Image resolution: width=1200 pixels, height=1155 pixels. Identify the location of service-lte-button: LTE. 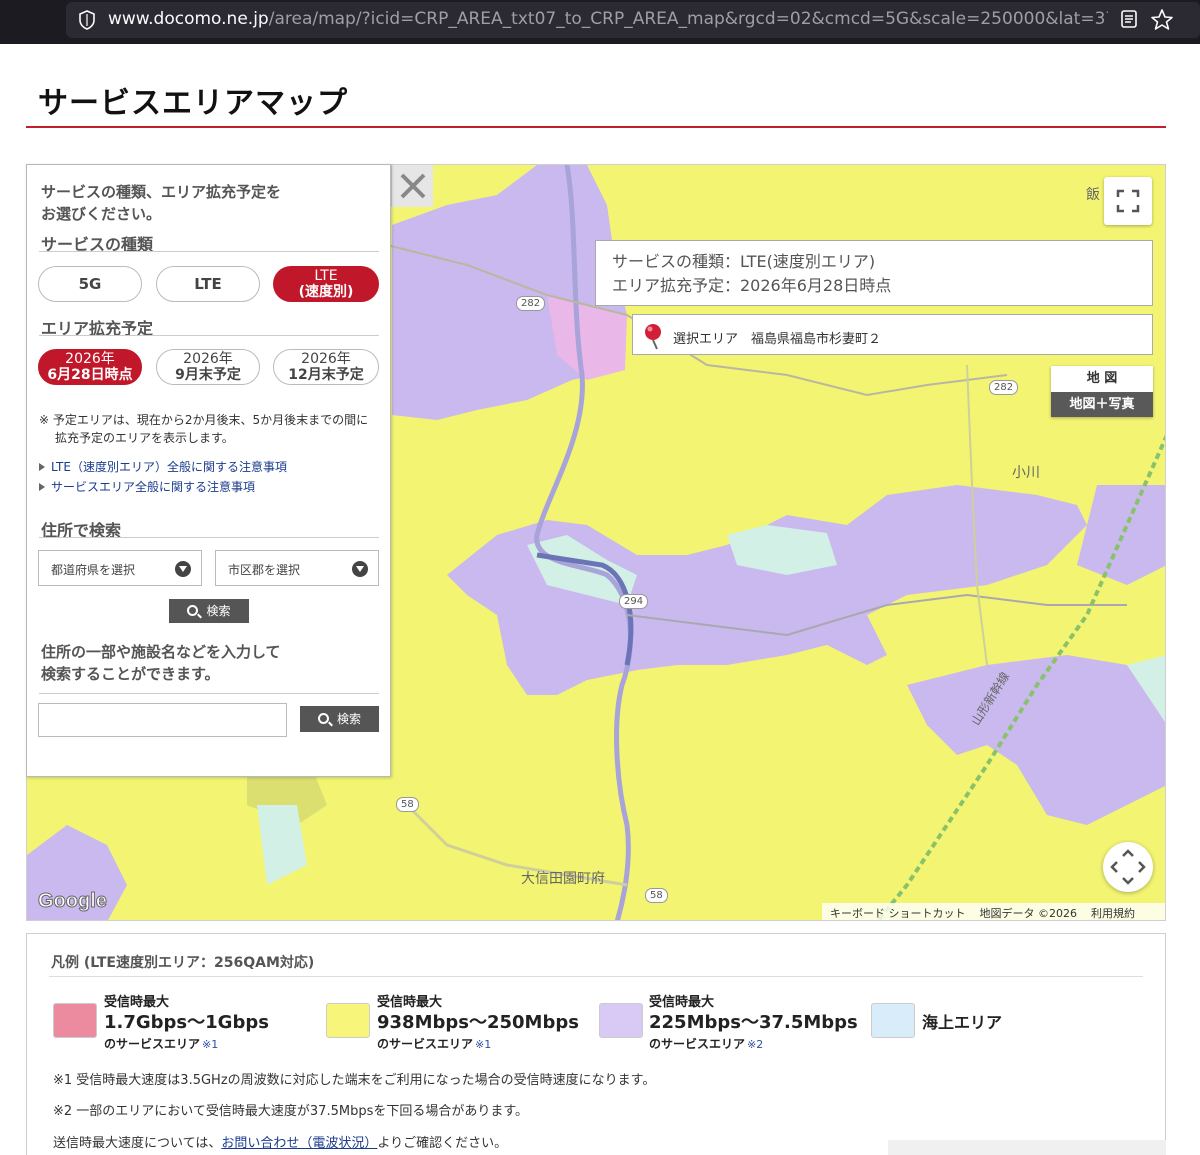
(208, 284).